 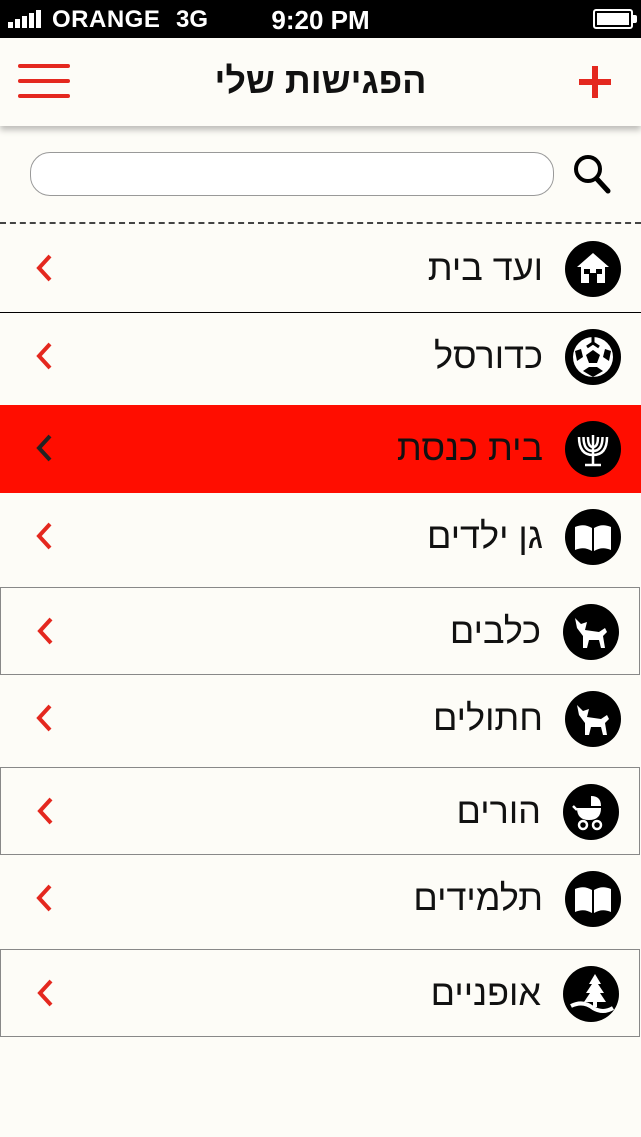 What do you see at coordinates (591, 812) in the screenshot?
I see `baby-stroller-icon` at bounding box center [591, 812].